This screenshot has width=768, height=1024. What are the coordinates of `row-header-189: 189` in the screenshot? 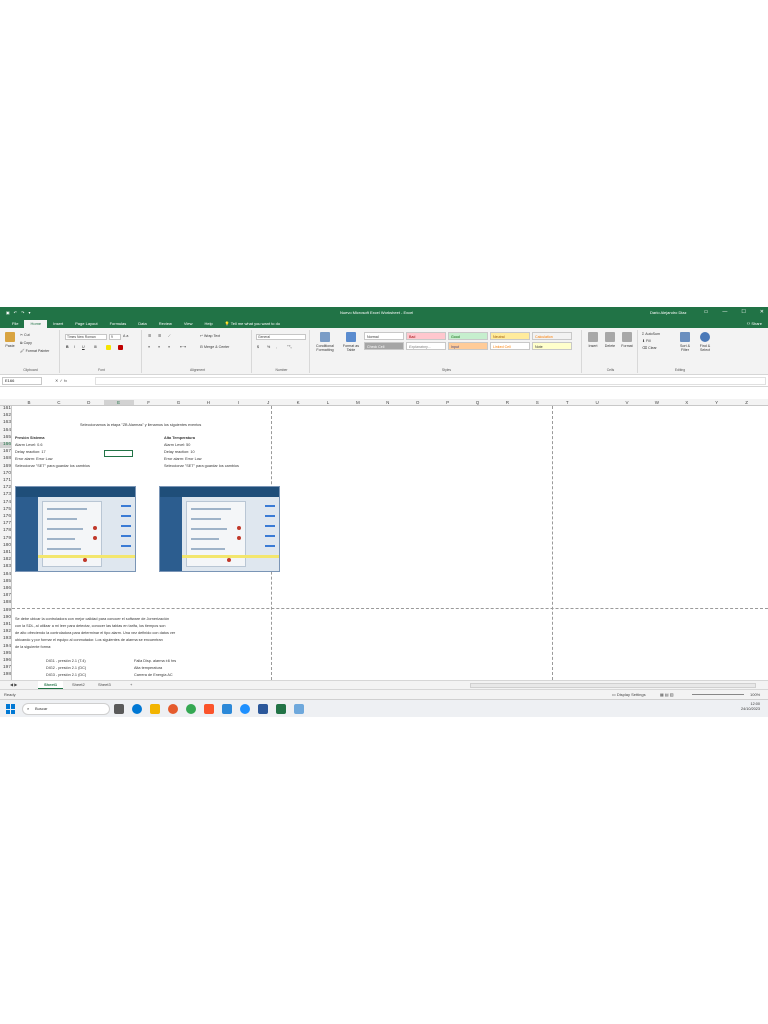 It's located at (6, 611).